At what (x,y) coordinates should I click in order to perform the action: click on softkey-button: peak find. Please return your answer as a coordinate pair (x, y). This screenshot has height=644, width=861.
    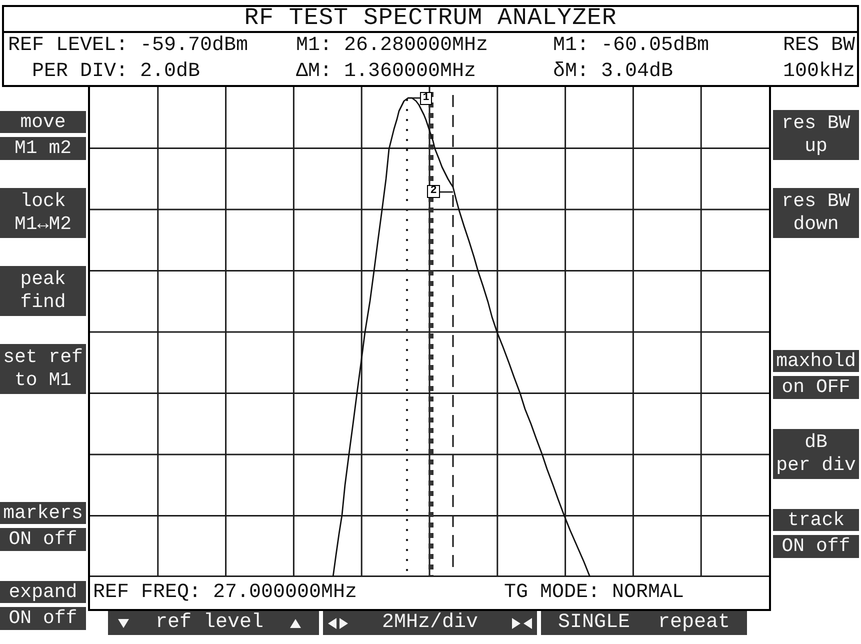
    Looking at the image, I should click on (43, 291).